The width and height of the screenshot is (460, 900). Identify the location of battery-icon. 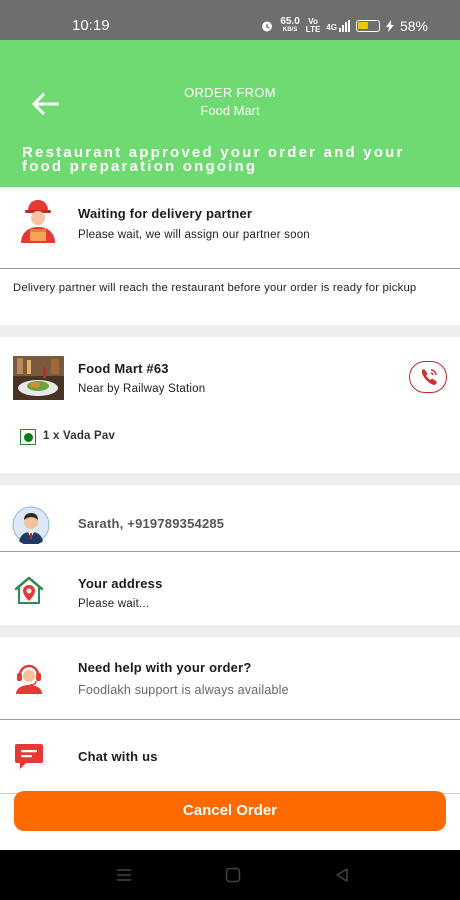
(367, 25).